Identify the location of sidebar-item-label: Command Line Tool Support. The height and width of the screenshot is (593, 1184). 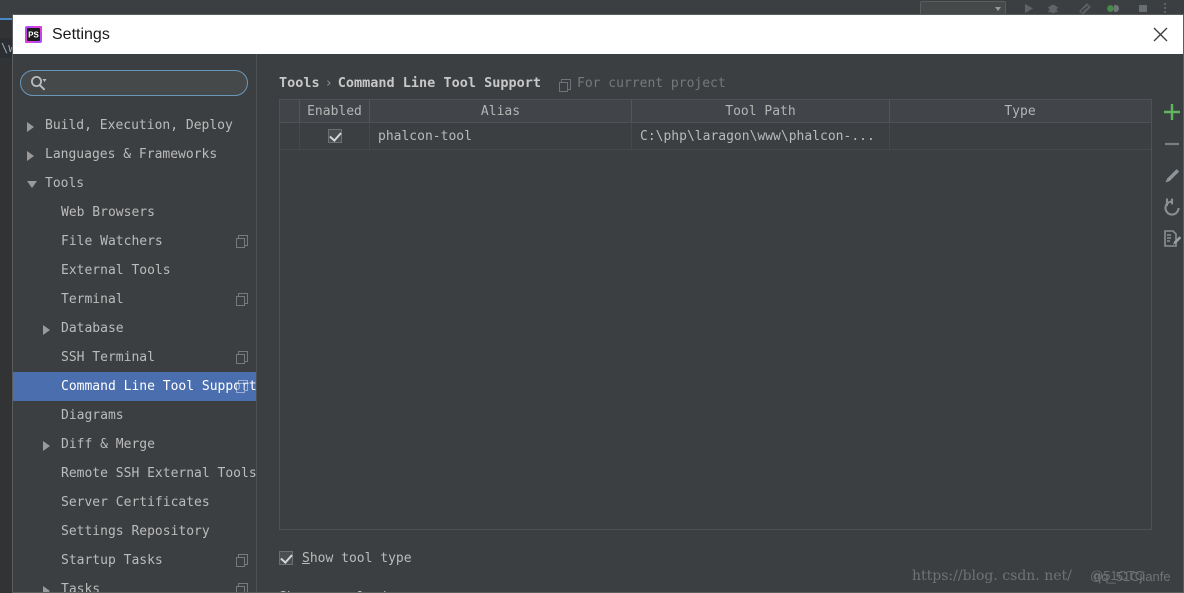
(159, 386).